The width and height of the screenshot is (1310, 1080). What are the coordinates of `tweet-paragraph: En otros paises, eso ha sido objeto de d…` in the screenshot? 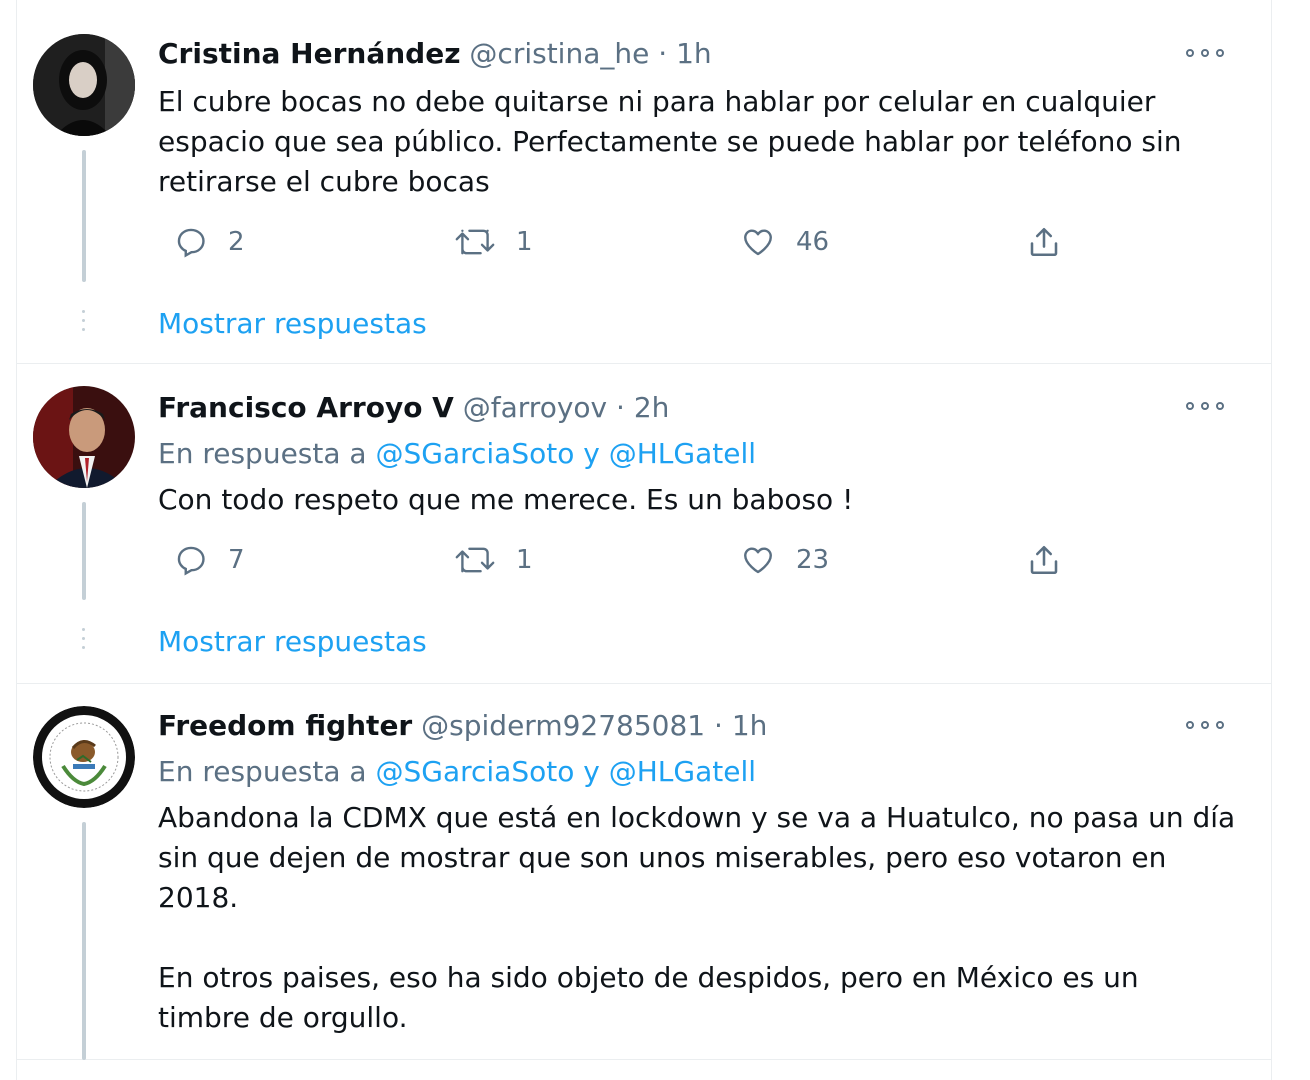 It's located at (648, 997).